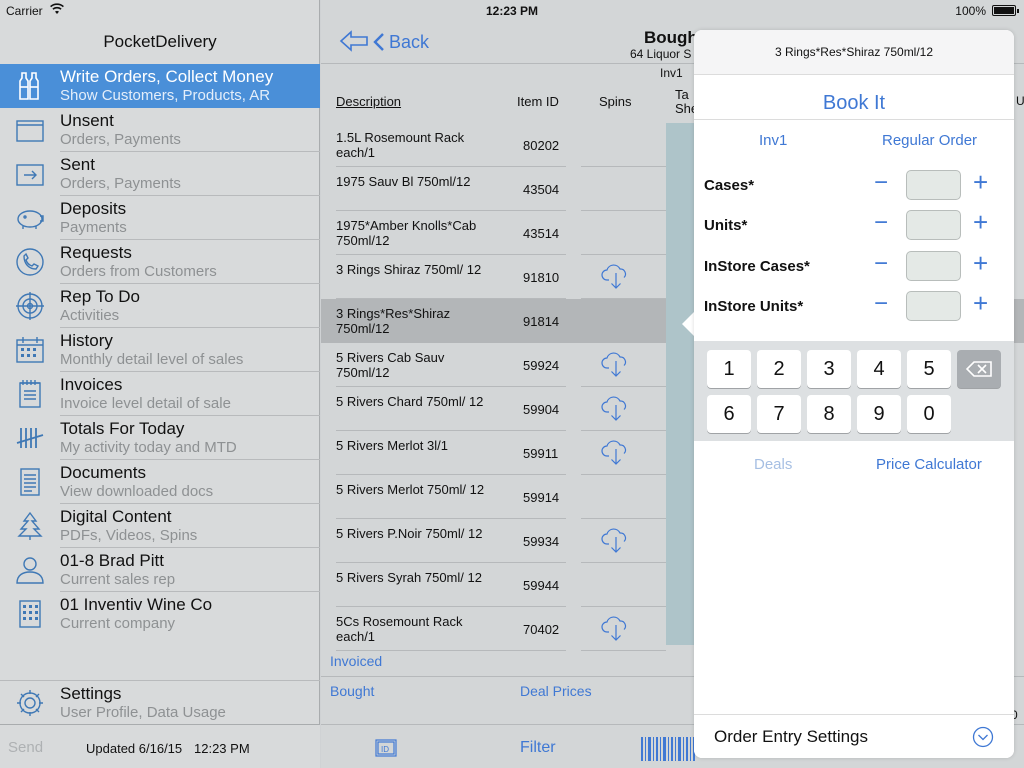 The height and width of the screenshot is (768, 1024). What do you see at coordinates (680, 384) in the screenshot?
I see `highlight-column` at bounding box center [680, 384].